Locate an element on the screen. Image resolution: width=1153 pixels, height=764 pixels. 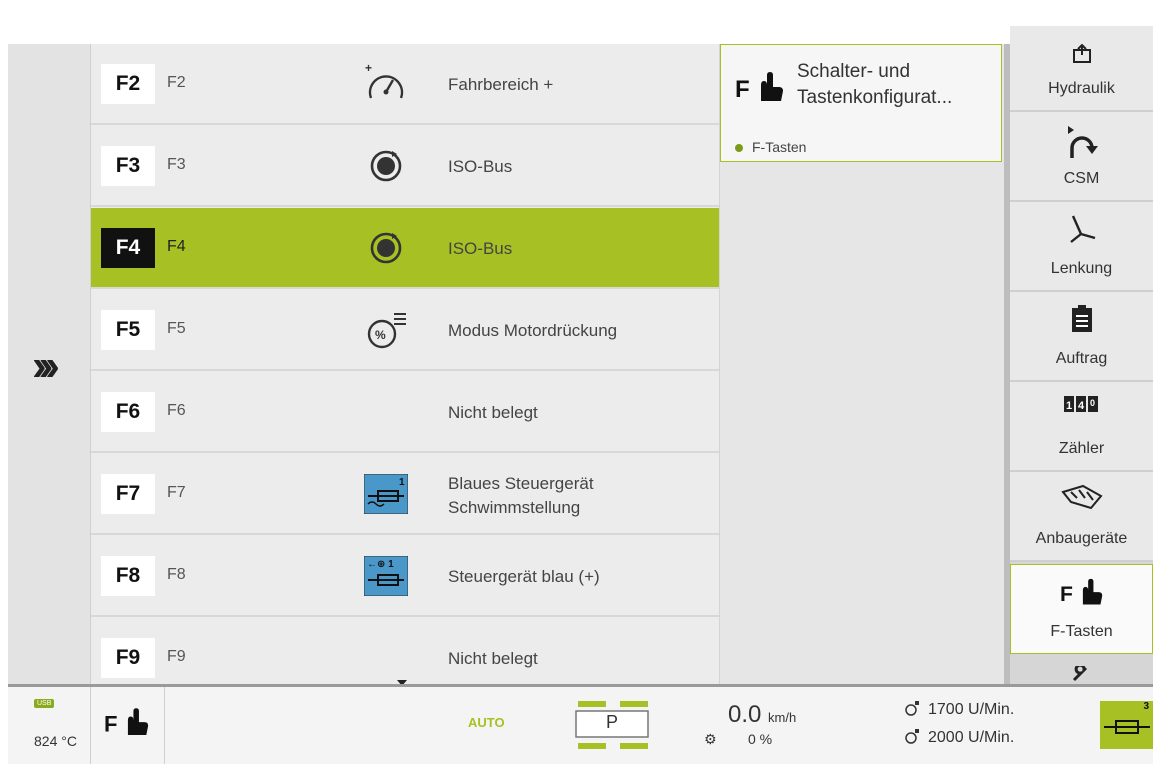
f-key-row: F6 F6 Nicht belegt is located at coordinates (405, 412).